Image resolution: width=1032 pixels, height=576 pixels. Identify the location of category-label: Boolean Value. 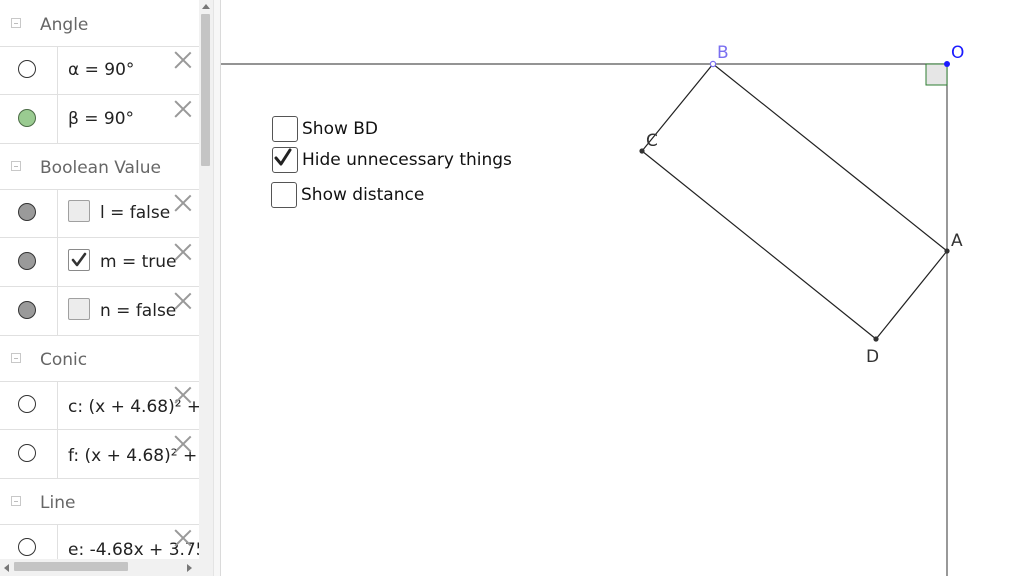
(100, 168).